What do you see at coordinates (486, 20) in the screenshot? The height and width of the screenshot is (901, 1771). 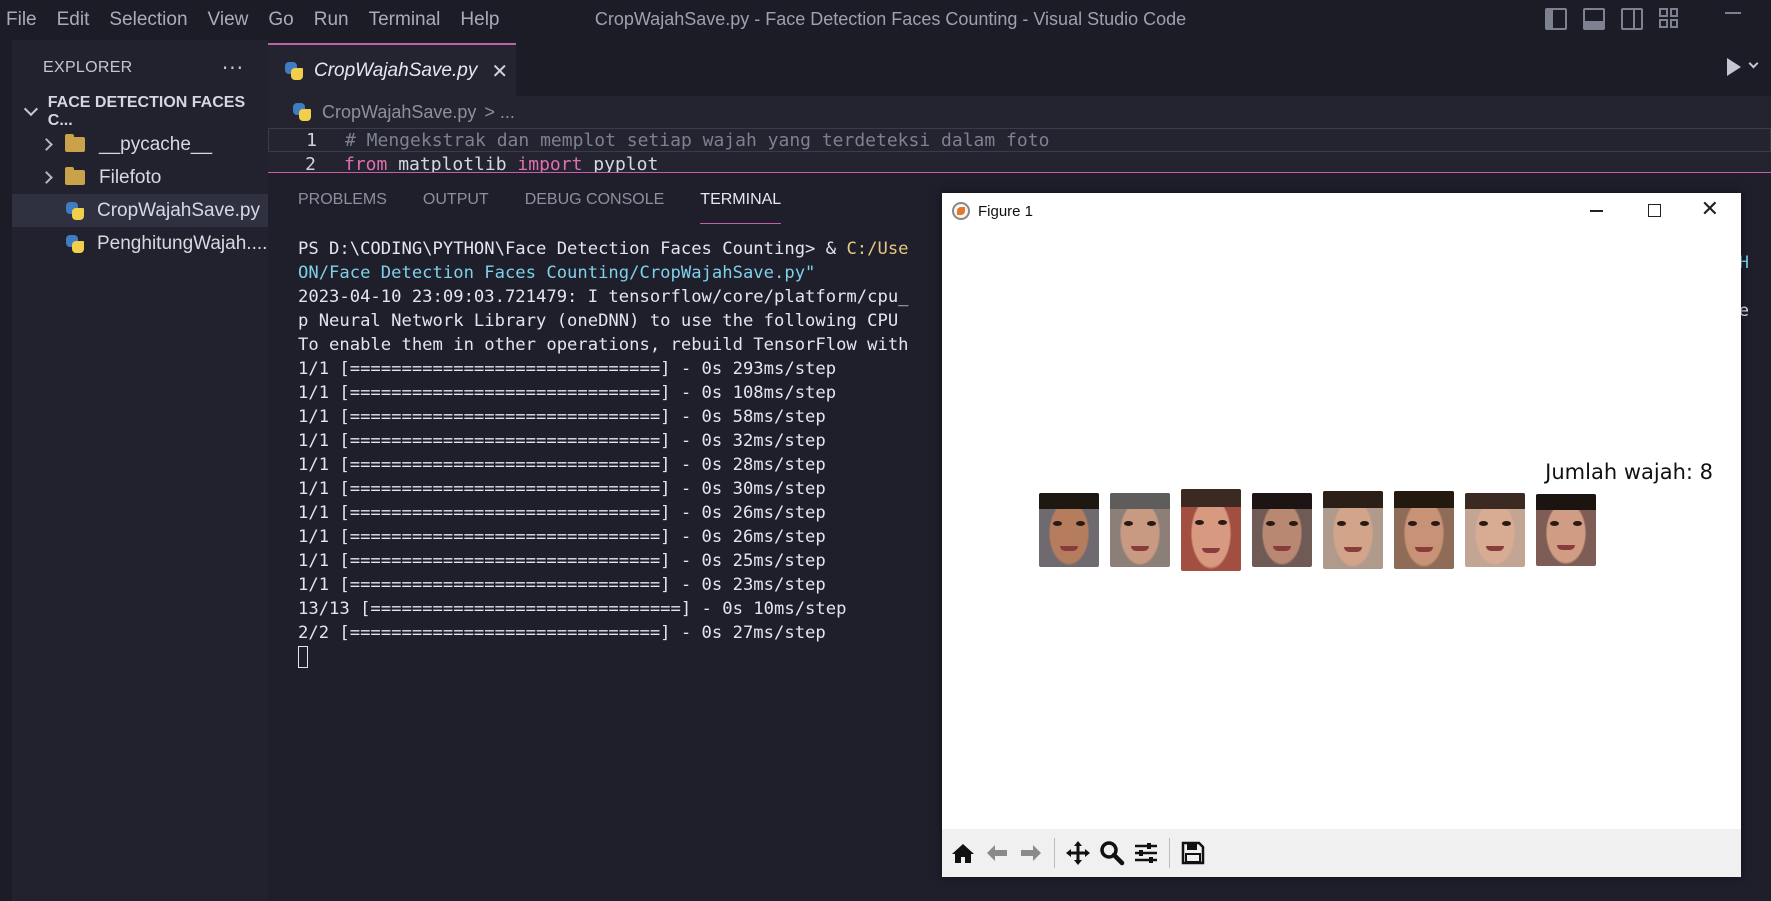 I see `menu-help: Help` at bounding box center [486, 20].